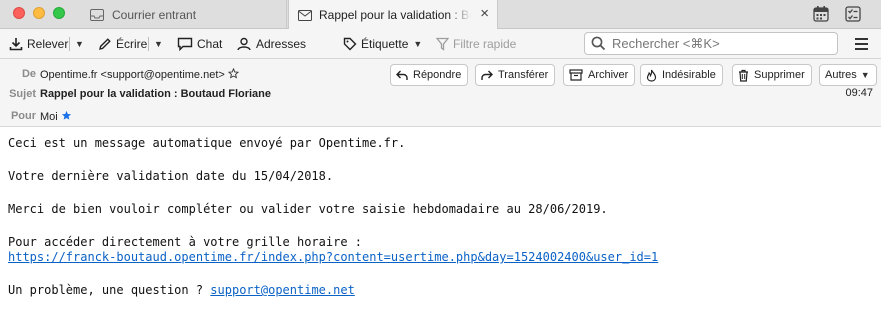 This screenshot has height=336, width=881. I want to click on tag-button: Étiquette ▼, so click(382, 44).